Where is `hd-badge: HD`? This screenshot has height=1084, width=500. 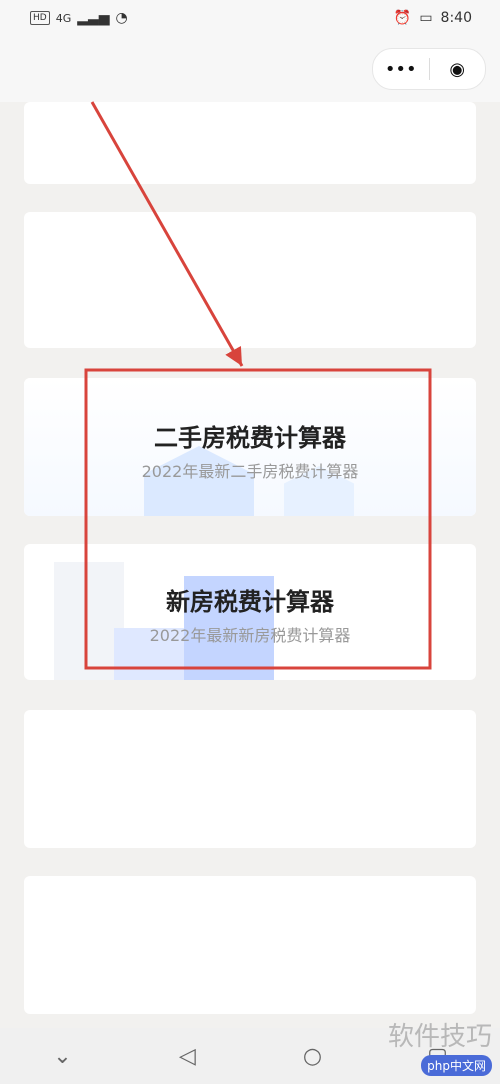 hd-badge: HD is located at coordinates (40, 18).